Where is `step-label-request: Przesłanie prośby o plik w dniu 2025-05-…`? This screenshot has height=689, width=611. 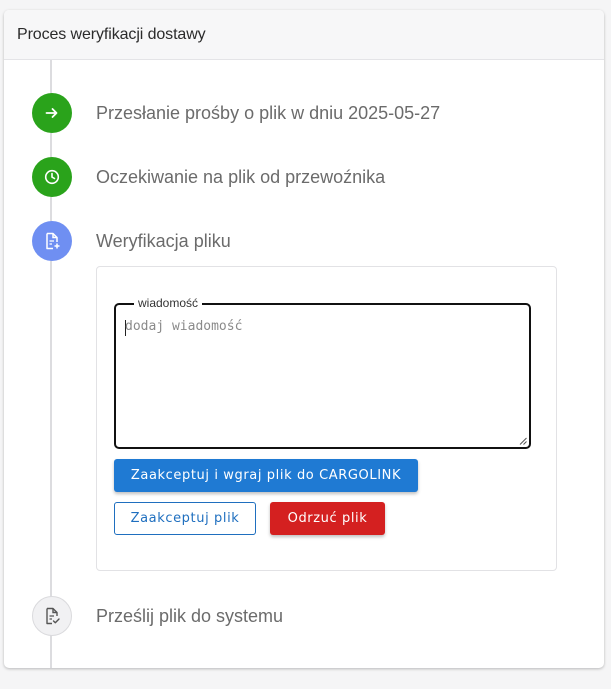 step-label-request: Przesłanie prośby o plik w dniu 2025-05-… is located at coordinates (268, 113).